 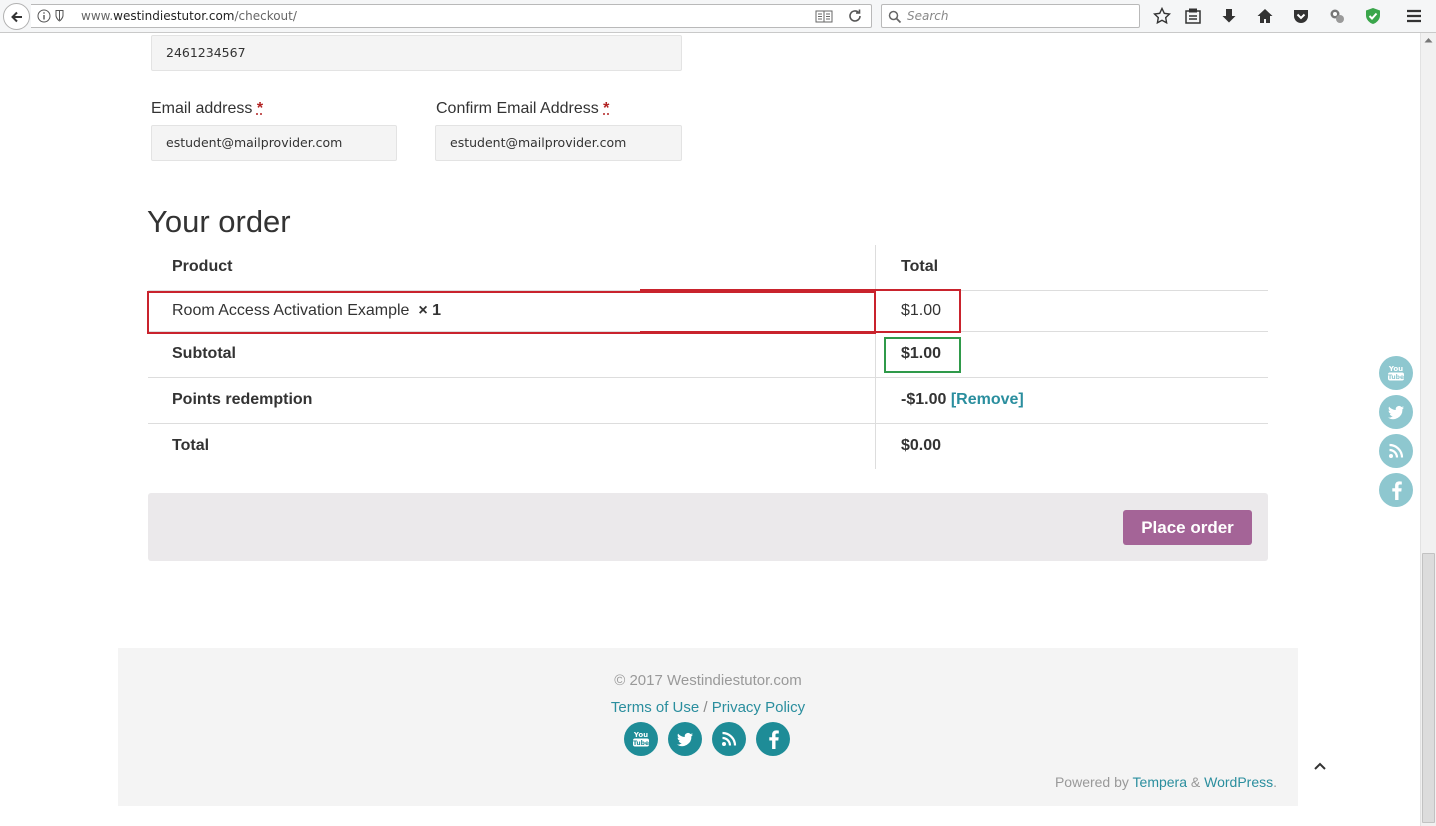 What do you see at coordinates (219, 221) in the screenshot?
I see `order-heading: Your order` at bounding box center [219, 221].